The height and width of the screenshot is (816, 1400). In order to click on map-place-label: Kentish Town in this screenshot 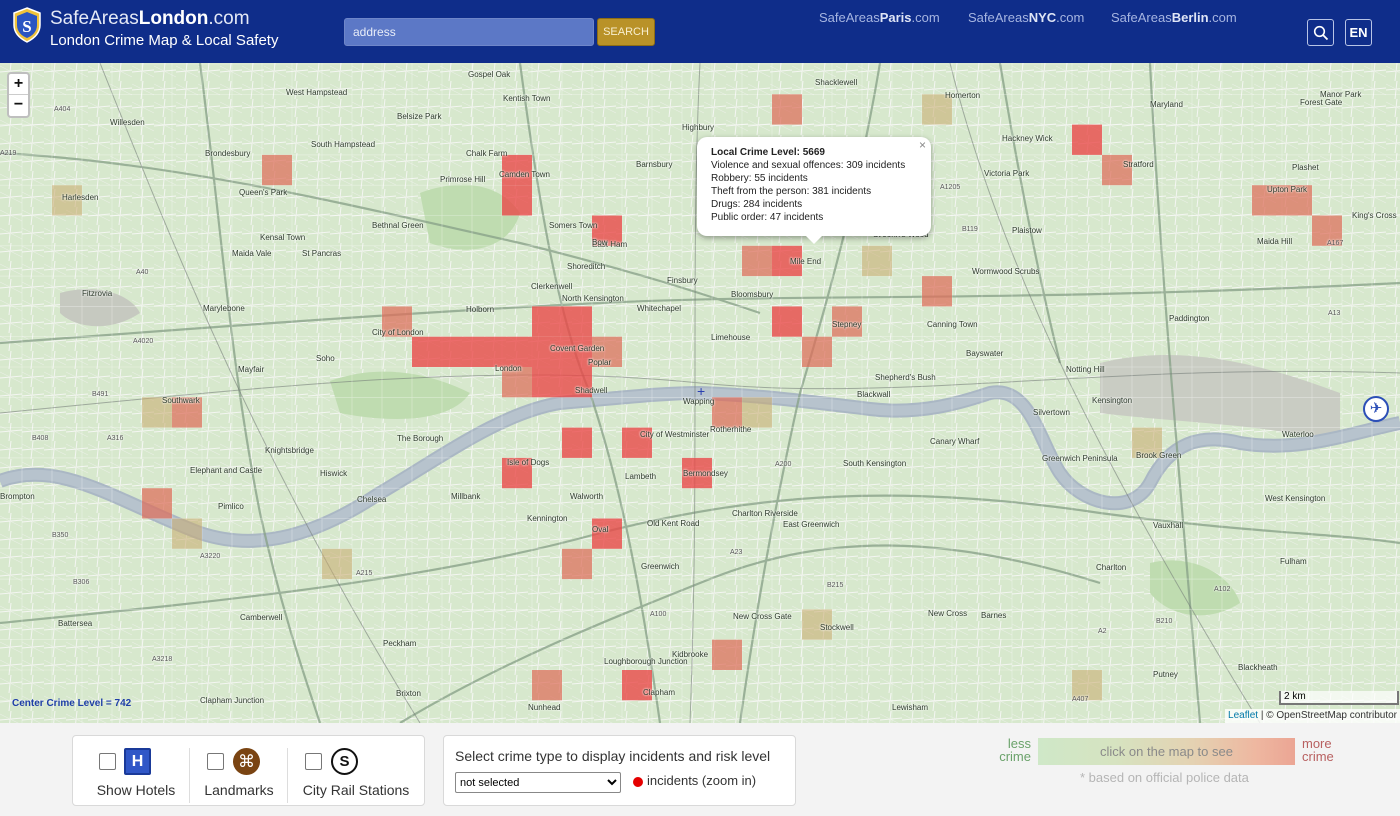, I will do `click(527, 98)`.